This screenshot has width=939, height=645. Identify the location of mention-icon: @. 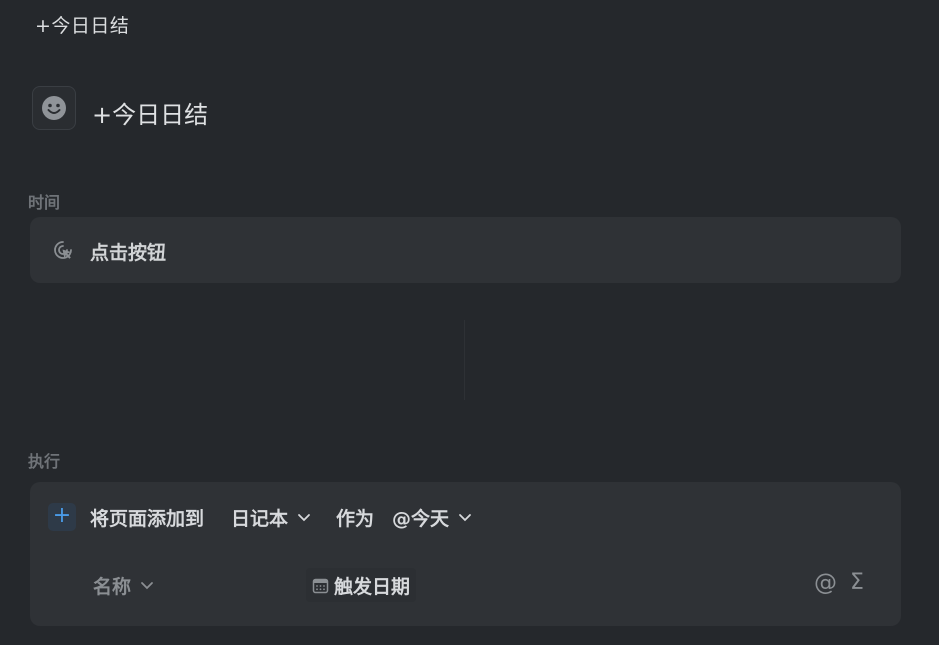
(825, 583).